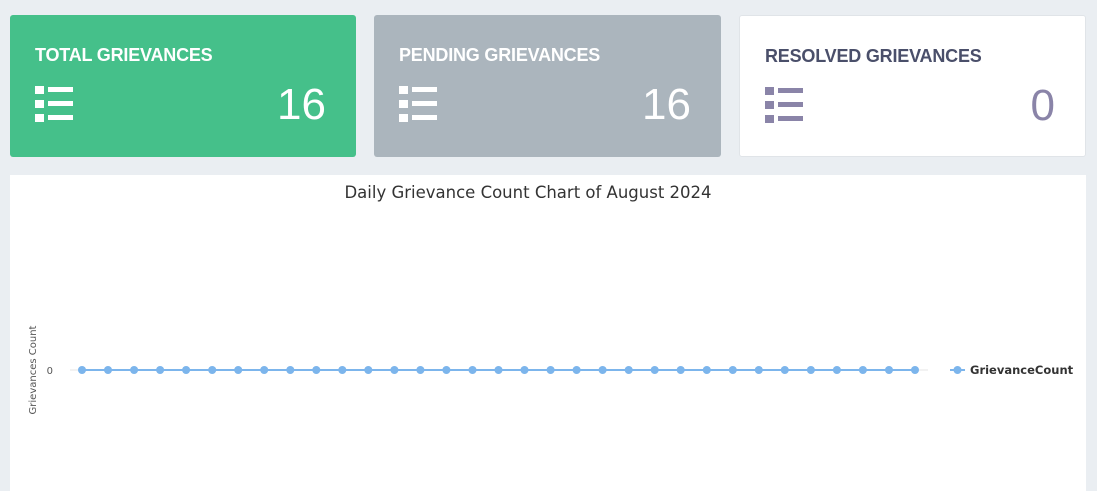  Describe the element at coordinates (500, 55) in the screenshot. I see `card-title: PENDING GRIEVANCES` at that location.